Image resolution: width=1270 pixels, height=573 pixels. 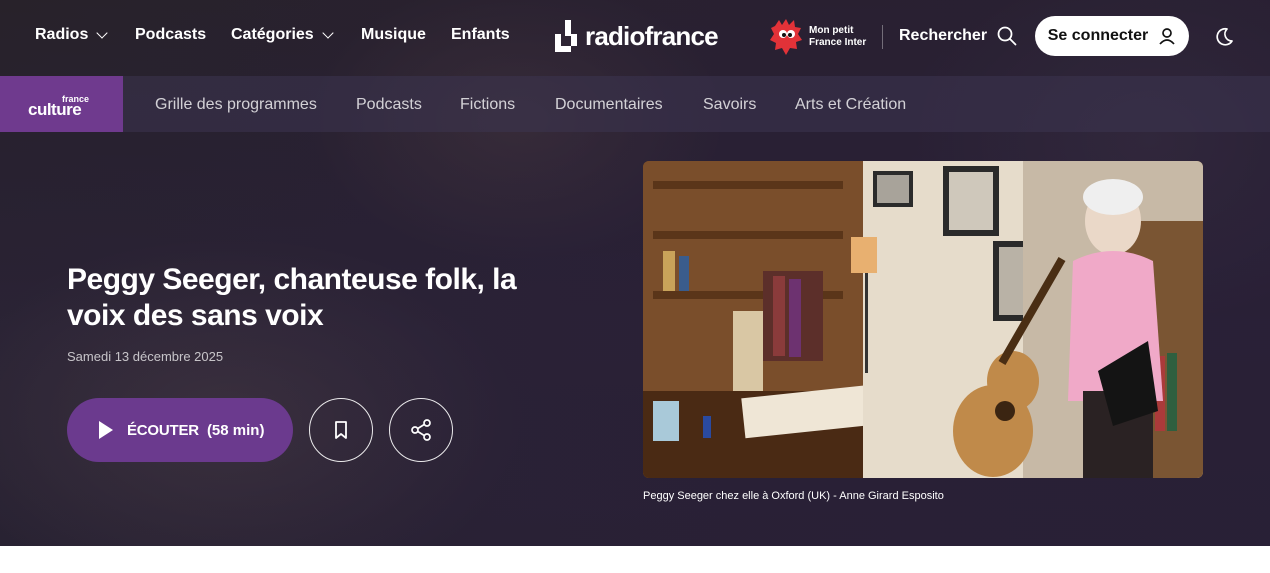 What do you see at coordinates (609, 105) in the screenshot?
I see `subnav-documentaires: Documentaires` at bounding box center [609, 105].